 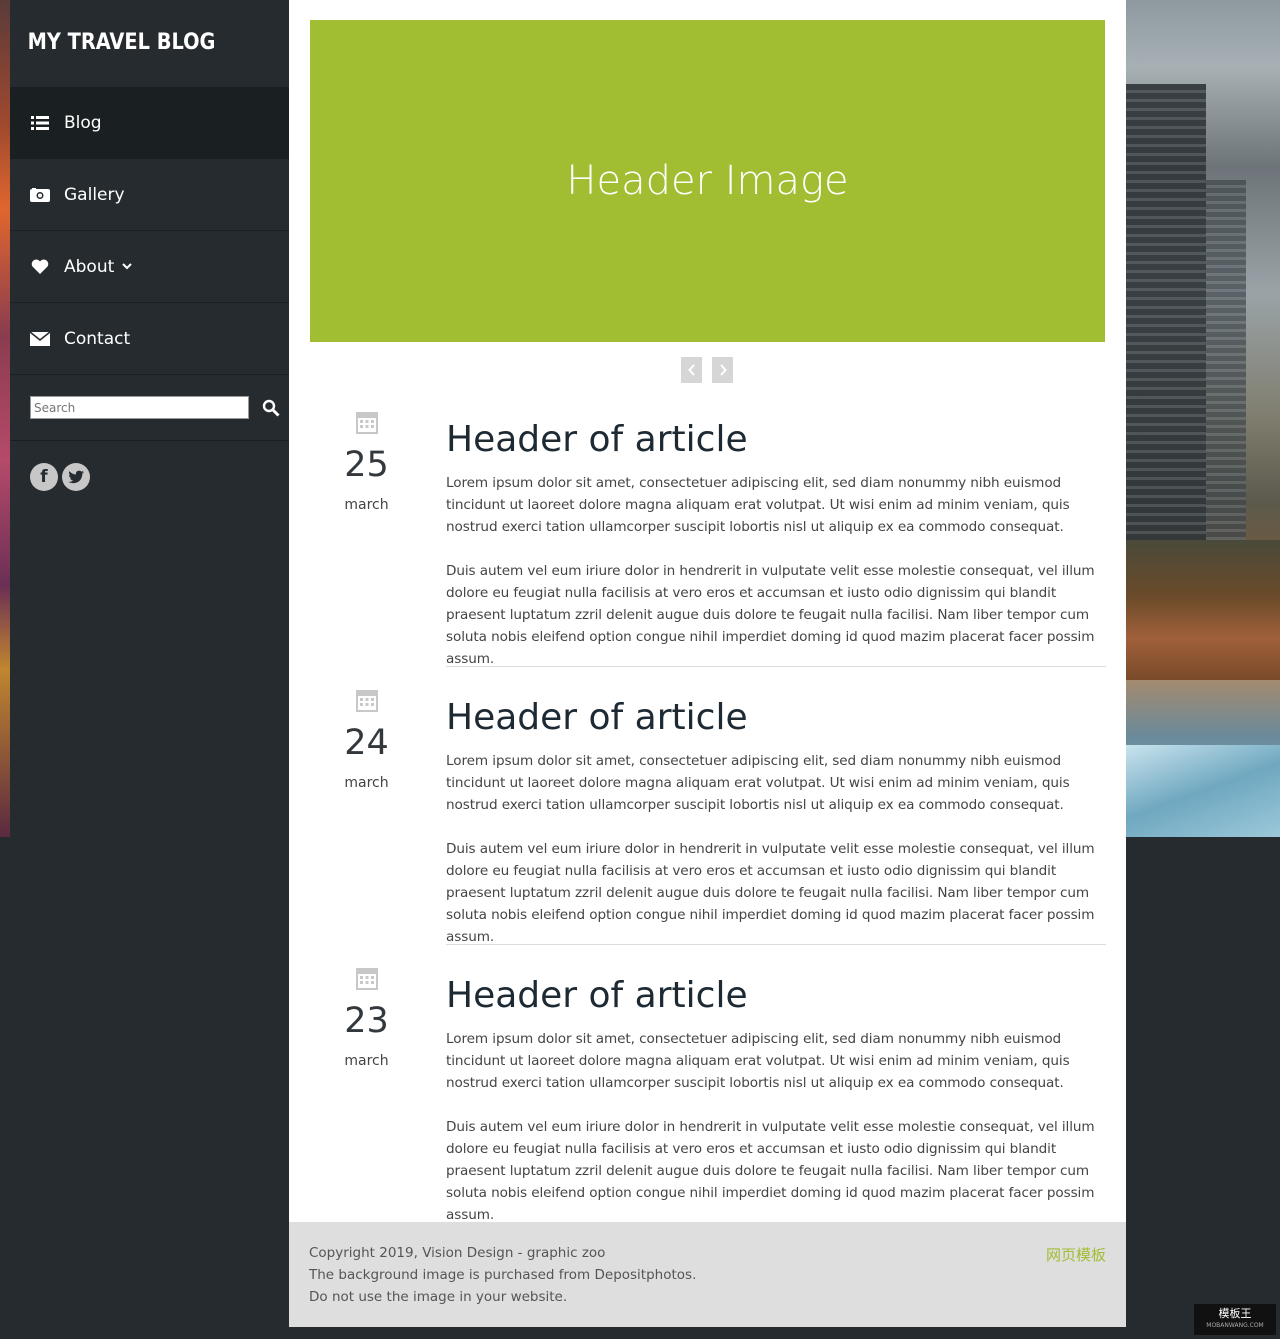 What do you see at coordinates (271, 408) in the screenshot?
I see `search-icon` at bounding box center [271, 408].